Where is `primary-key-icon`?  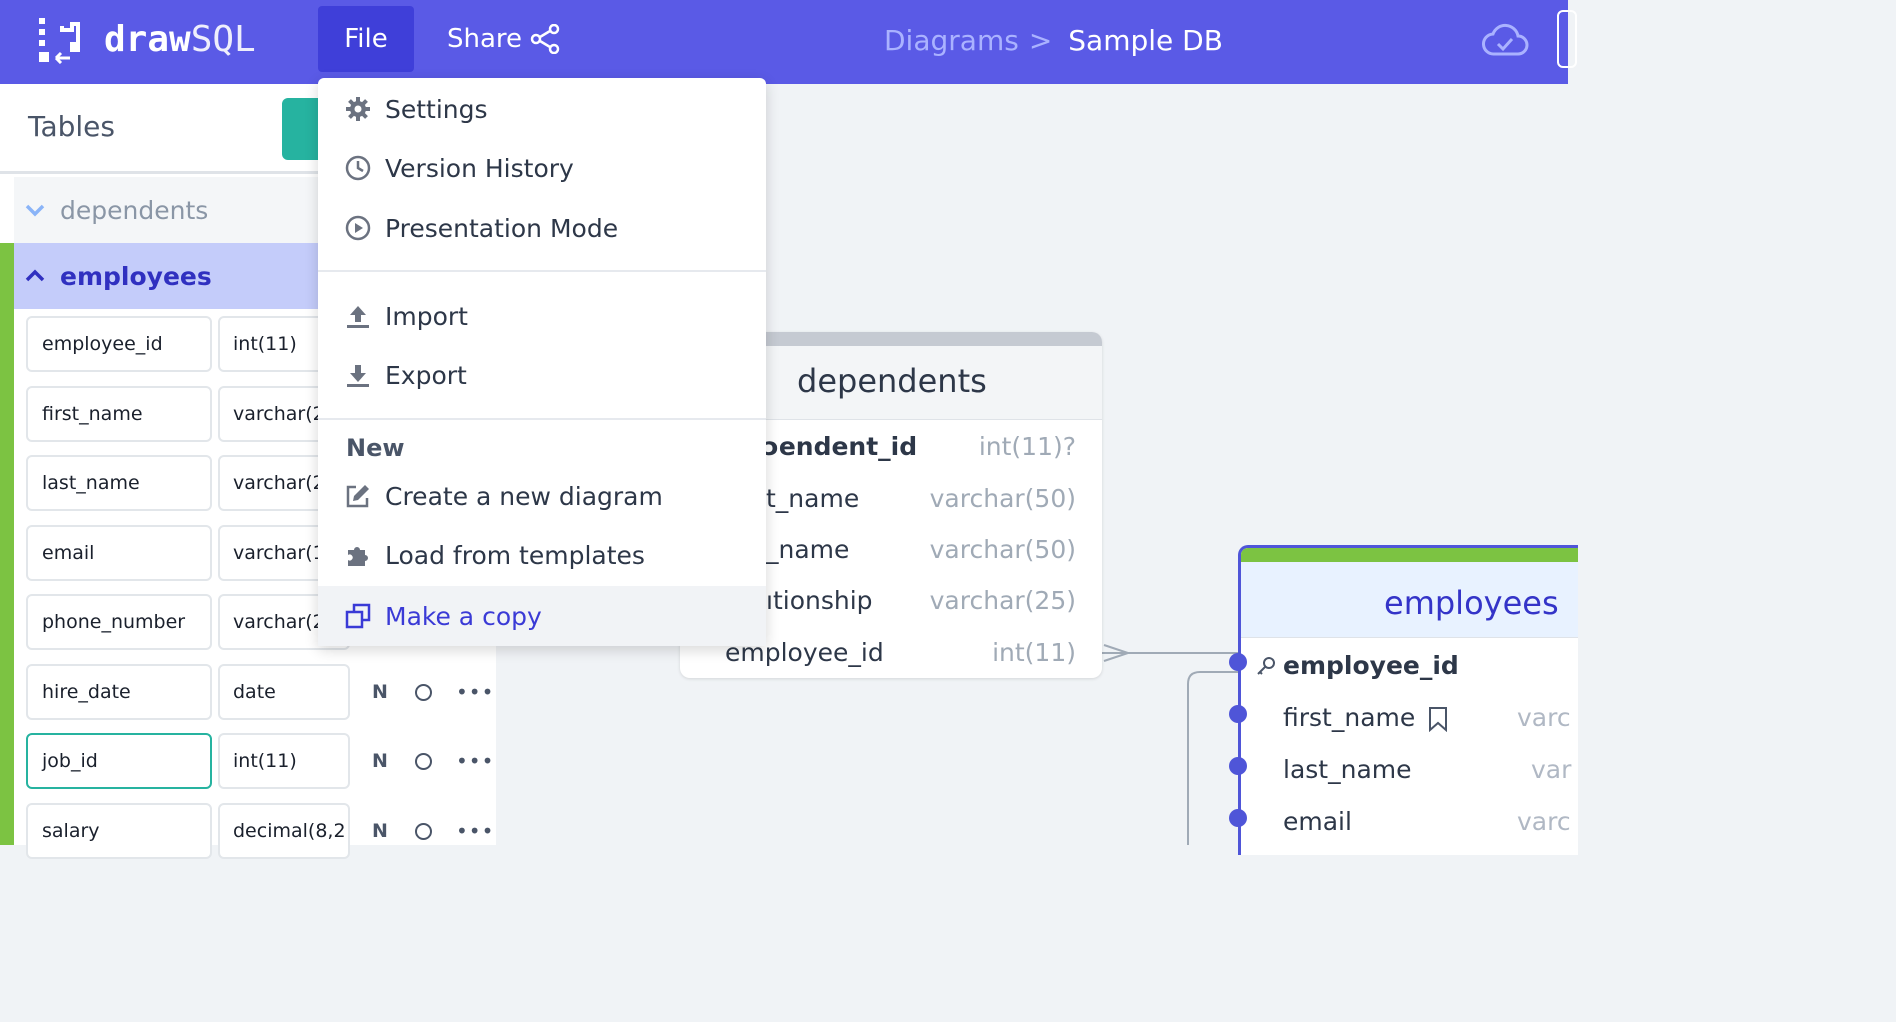
primary-key-icon is located at coordinates (1266, 666).